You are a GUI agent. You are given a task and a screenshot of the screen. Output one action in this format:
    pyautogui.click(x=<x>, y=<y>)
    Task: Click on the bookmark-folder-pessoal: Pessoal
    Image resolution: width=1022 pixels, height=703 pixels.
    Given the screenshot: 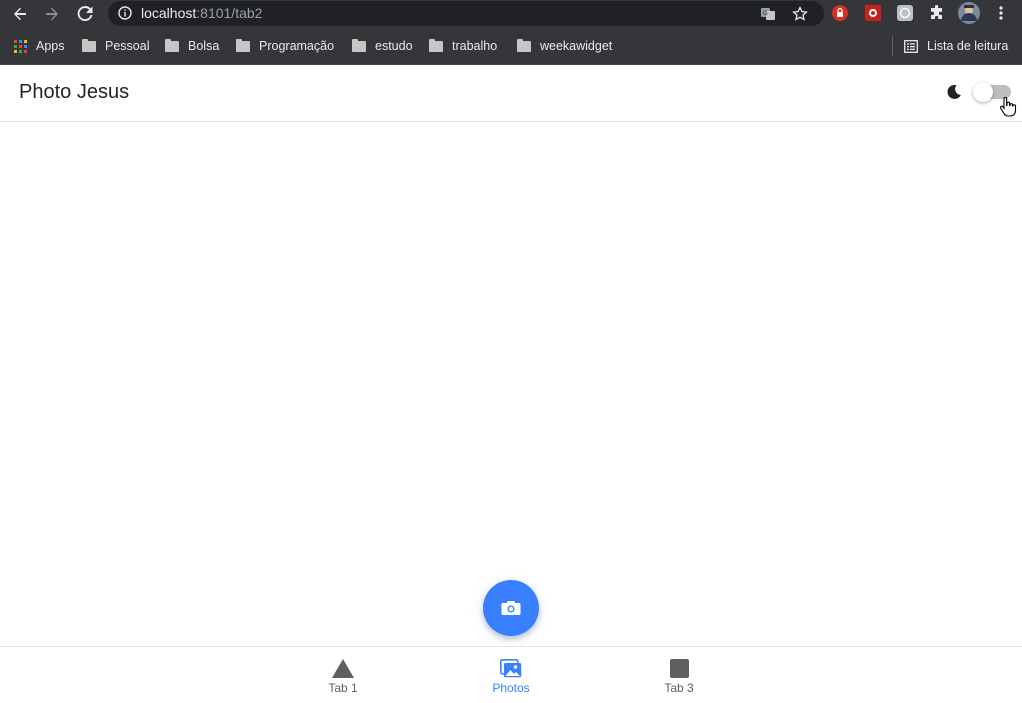 What is the action you would take?
    pyautogui.click(x=115, y=46)
    